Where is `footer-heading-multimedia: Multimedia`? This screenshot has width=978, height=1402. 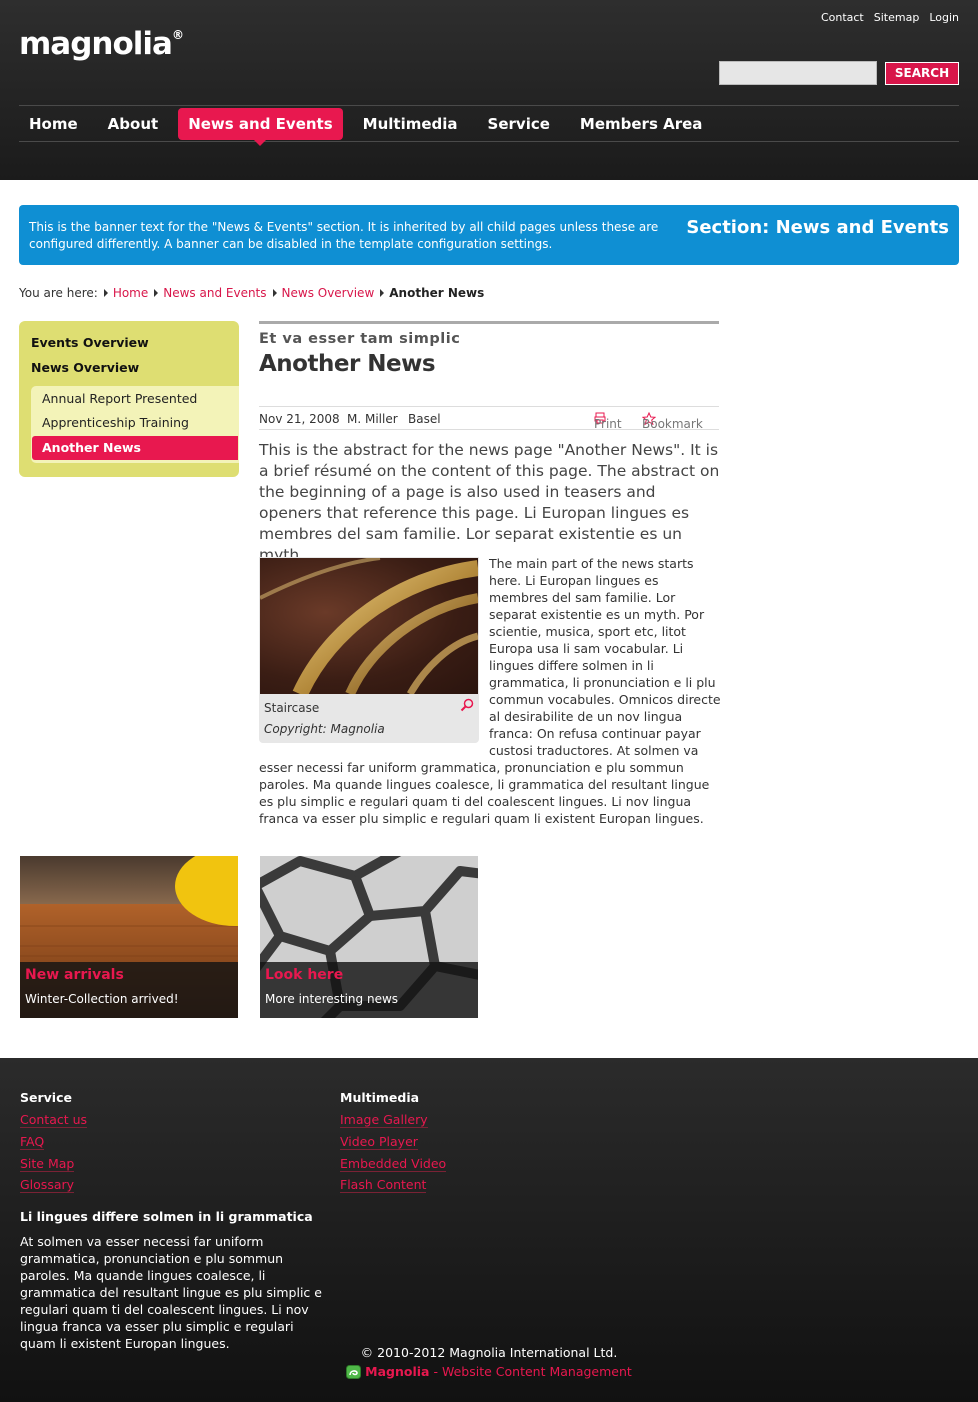
footer-heading-multimedia: Multimedia is located at coordinates (380, 1097).